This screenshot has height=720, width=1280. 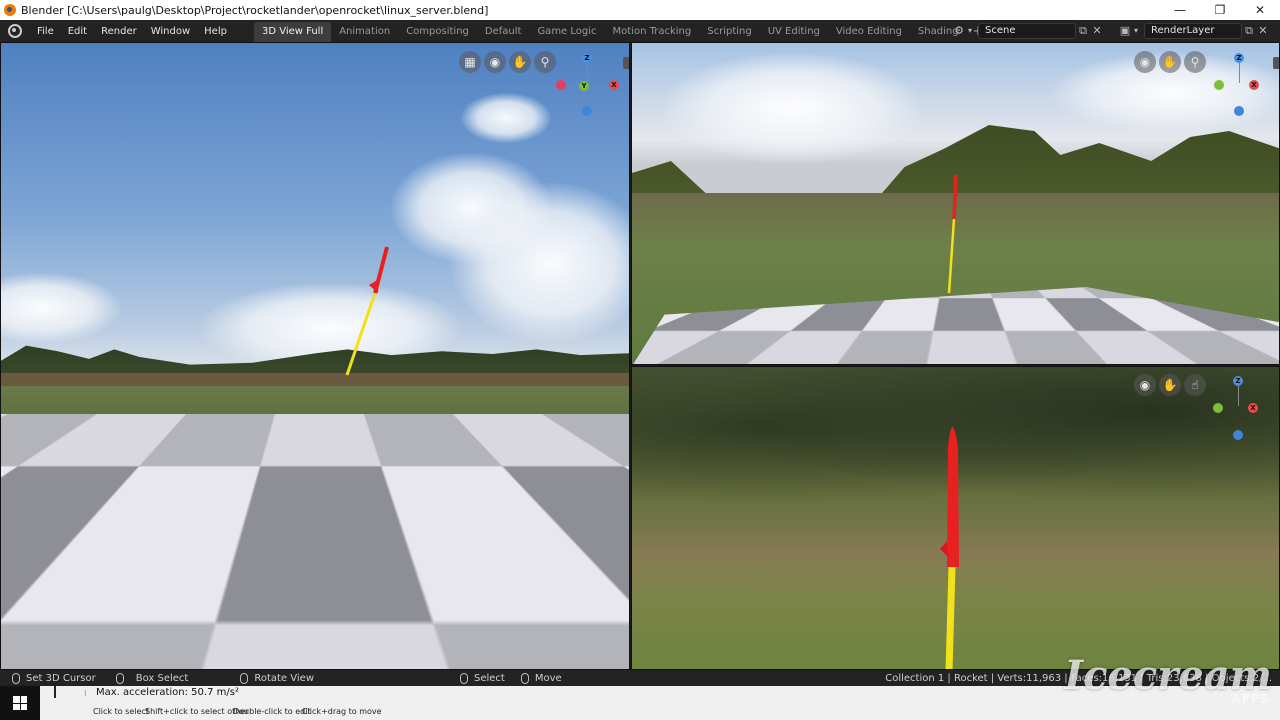 I want to click on text-cursor-icon, so click(x=55, y=692).